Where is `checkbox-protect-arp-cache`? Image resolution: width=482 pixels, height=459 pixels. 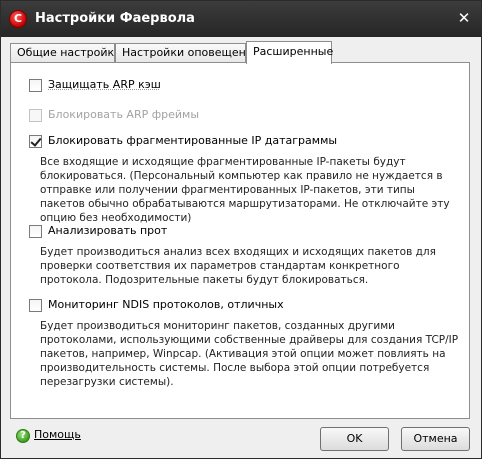
checkbox-protect-arp-cache is located at coordinates (35, 85).